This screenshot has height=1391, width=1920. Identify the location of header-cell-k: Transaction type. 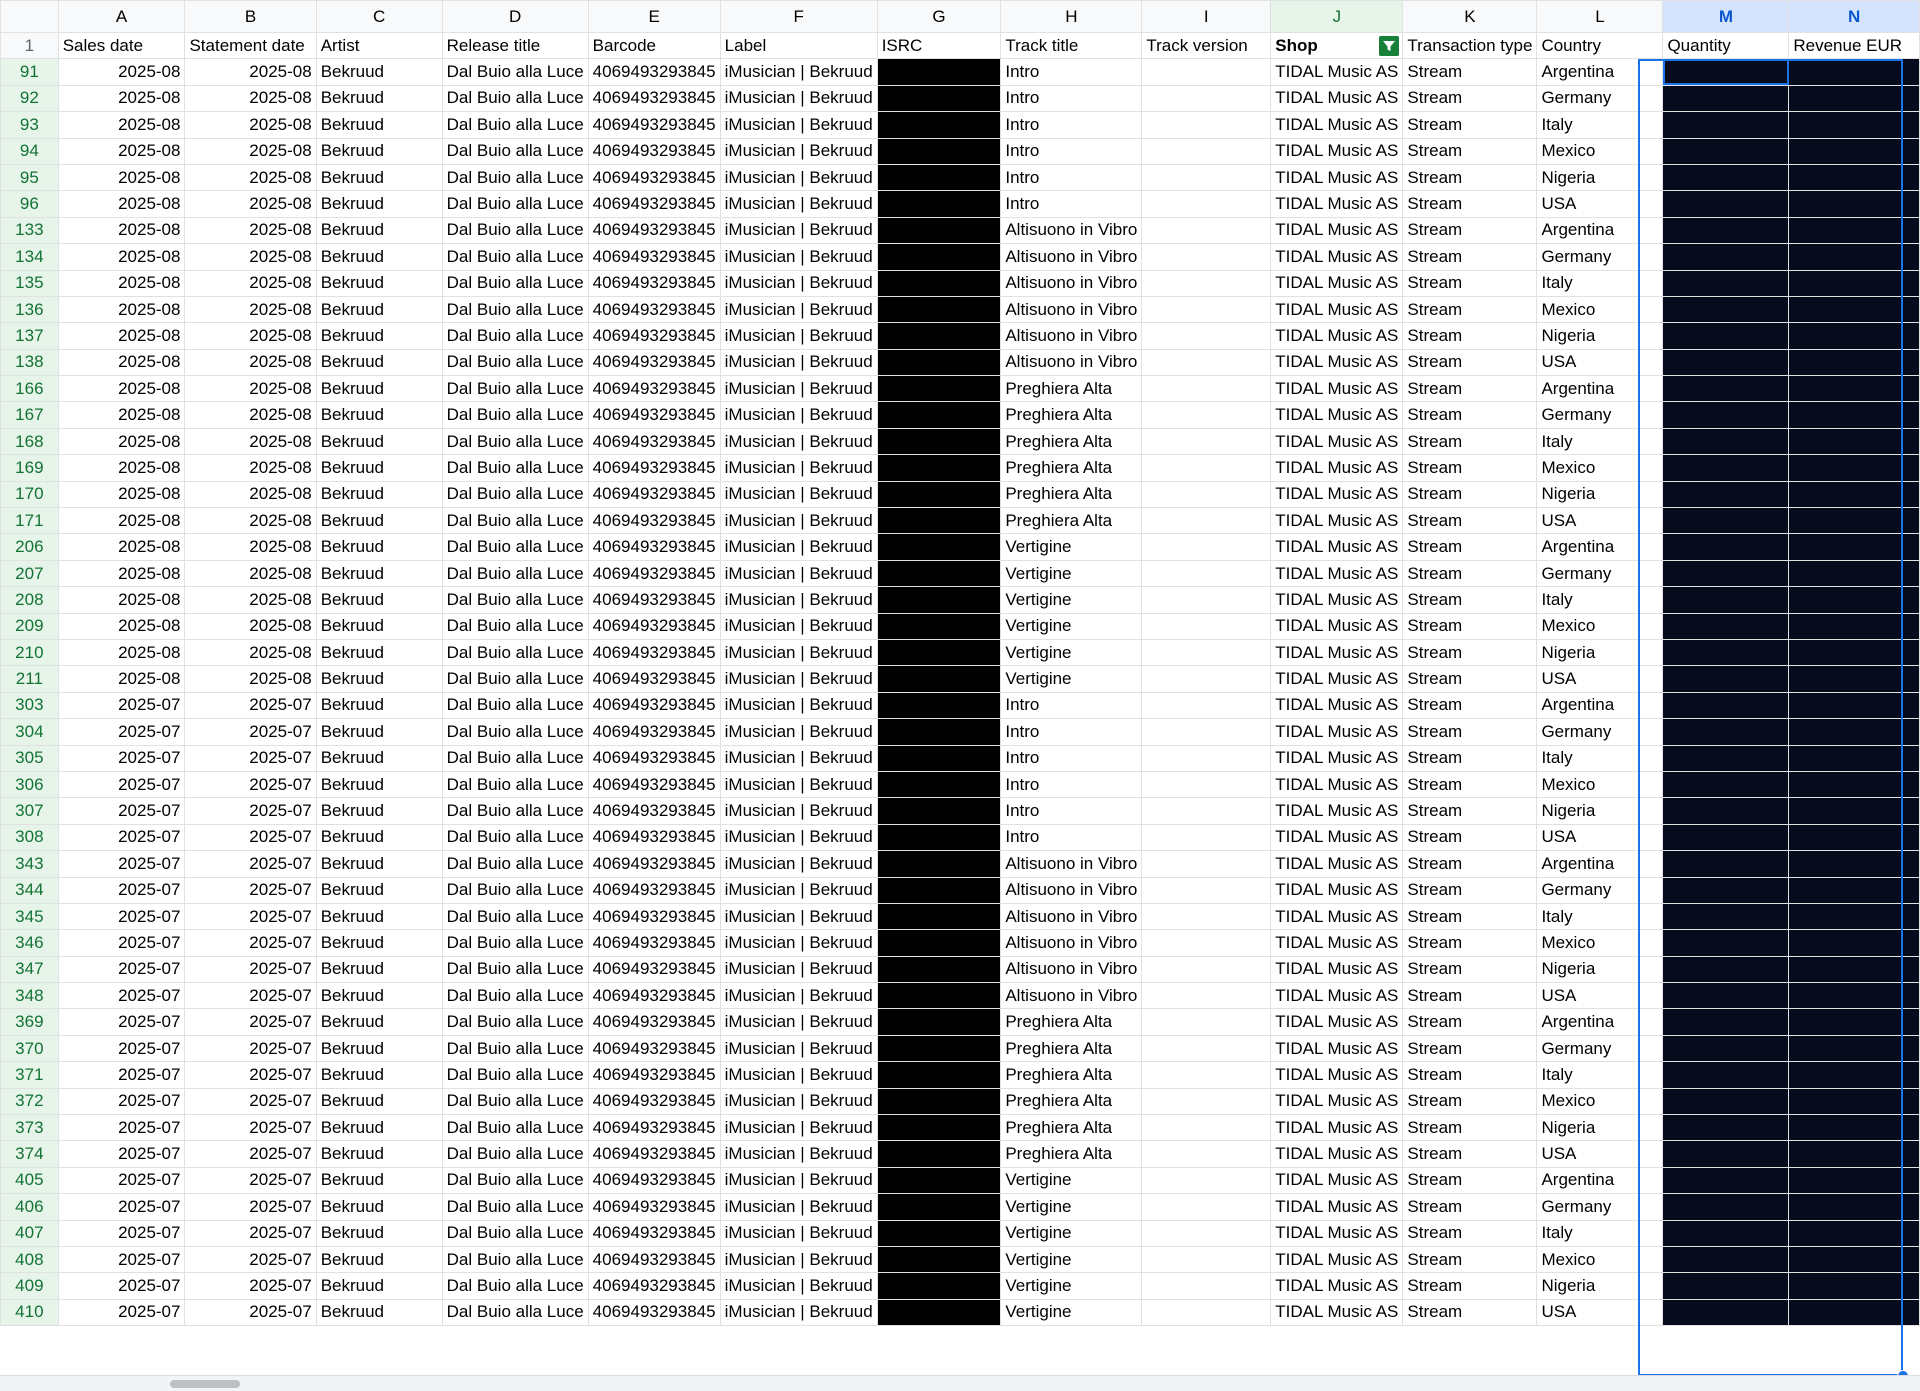
(1470, 45).